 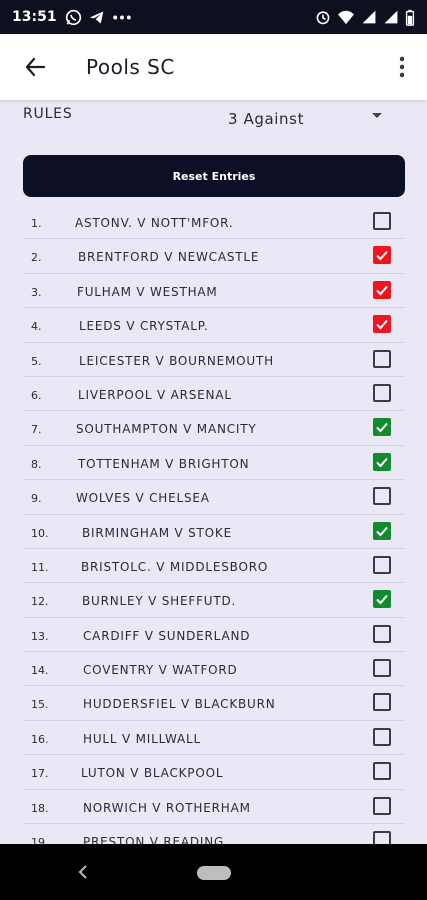 I want to click on wifi-icon, so click(x=346, y=17).